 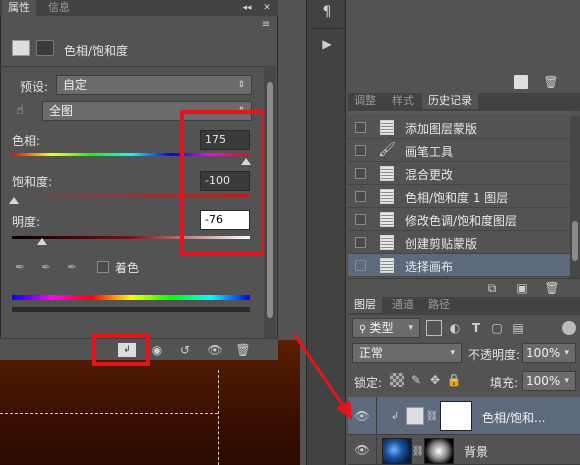 I want to click on filter-toggle-icon, so click(x=569, y=328).